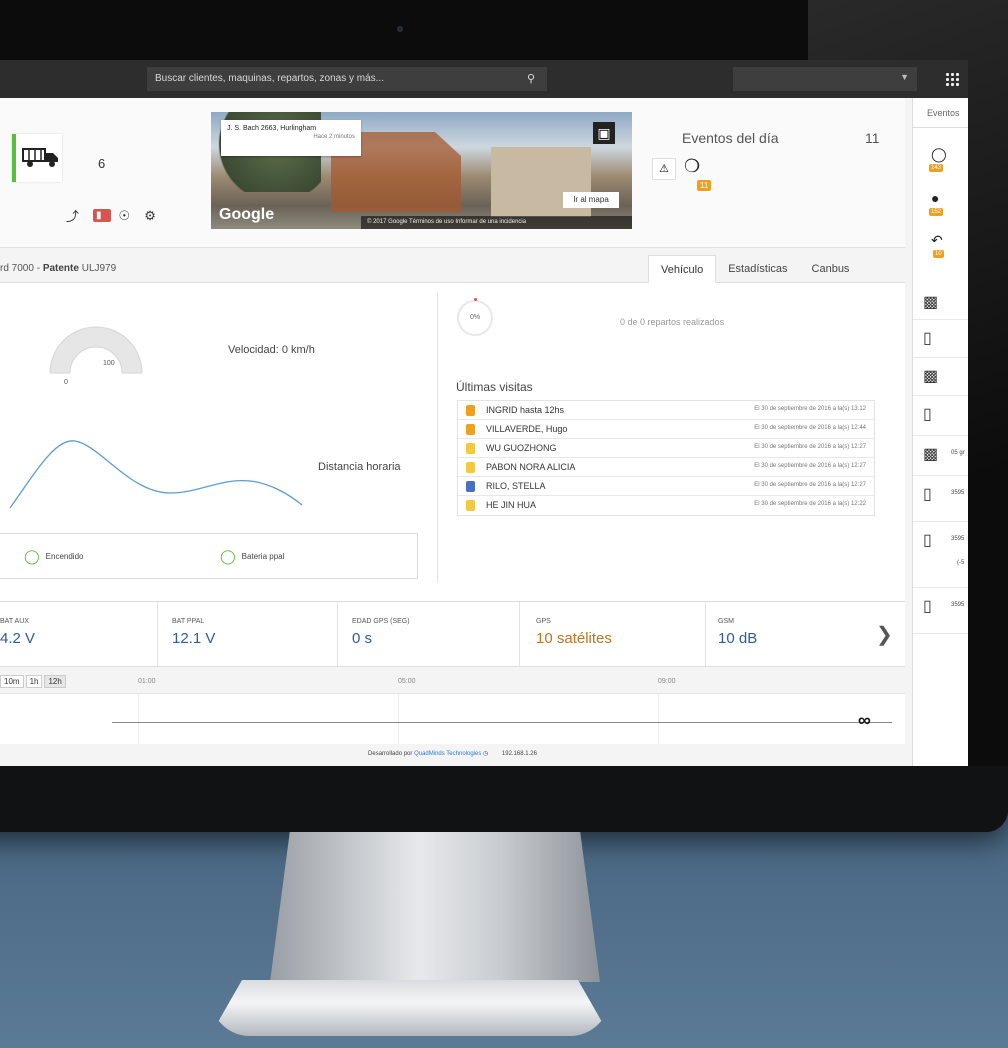 This screenshot has height=1048, width=1008. Describe the element at coordinates (447, 754) in the screenshot. I see `company-link: QuadMinds Technologies` at that location.